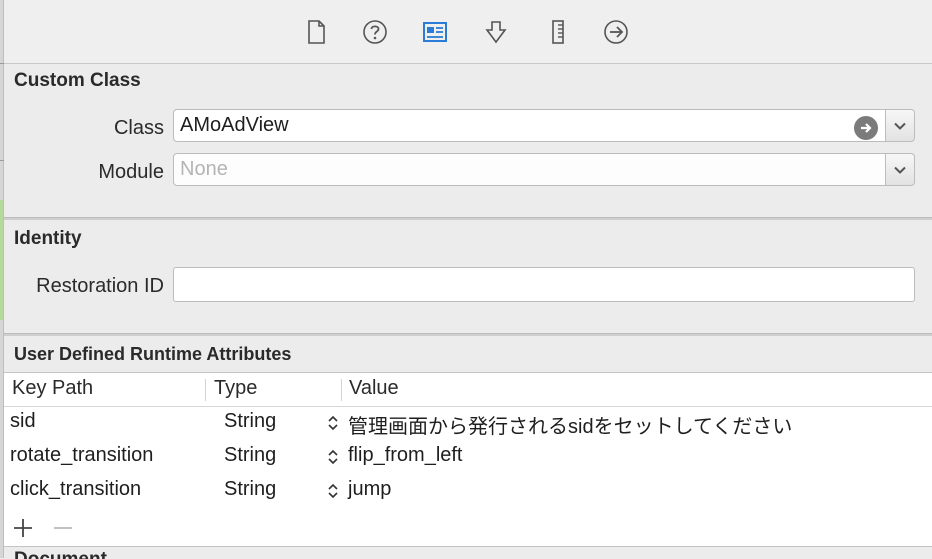  Describe the element at coordinates (234, 125) in the screenshot. I see `class-value: AMoAdView` at that location.